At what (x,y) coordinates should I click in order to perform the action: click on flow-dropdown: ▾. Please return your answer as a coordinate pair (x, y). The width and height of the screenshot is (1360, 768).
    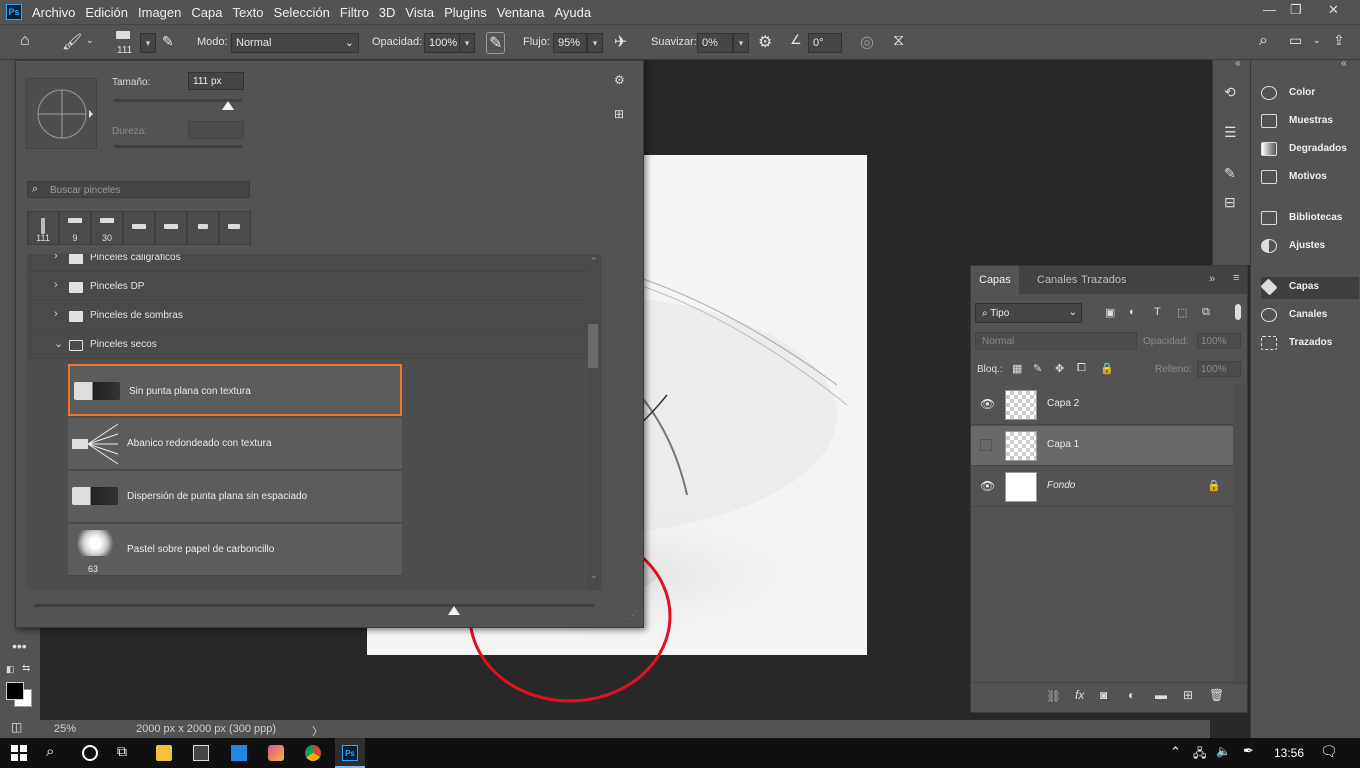
    Looking at the image, I should click on (595, 43).